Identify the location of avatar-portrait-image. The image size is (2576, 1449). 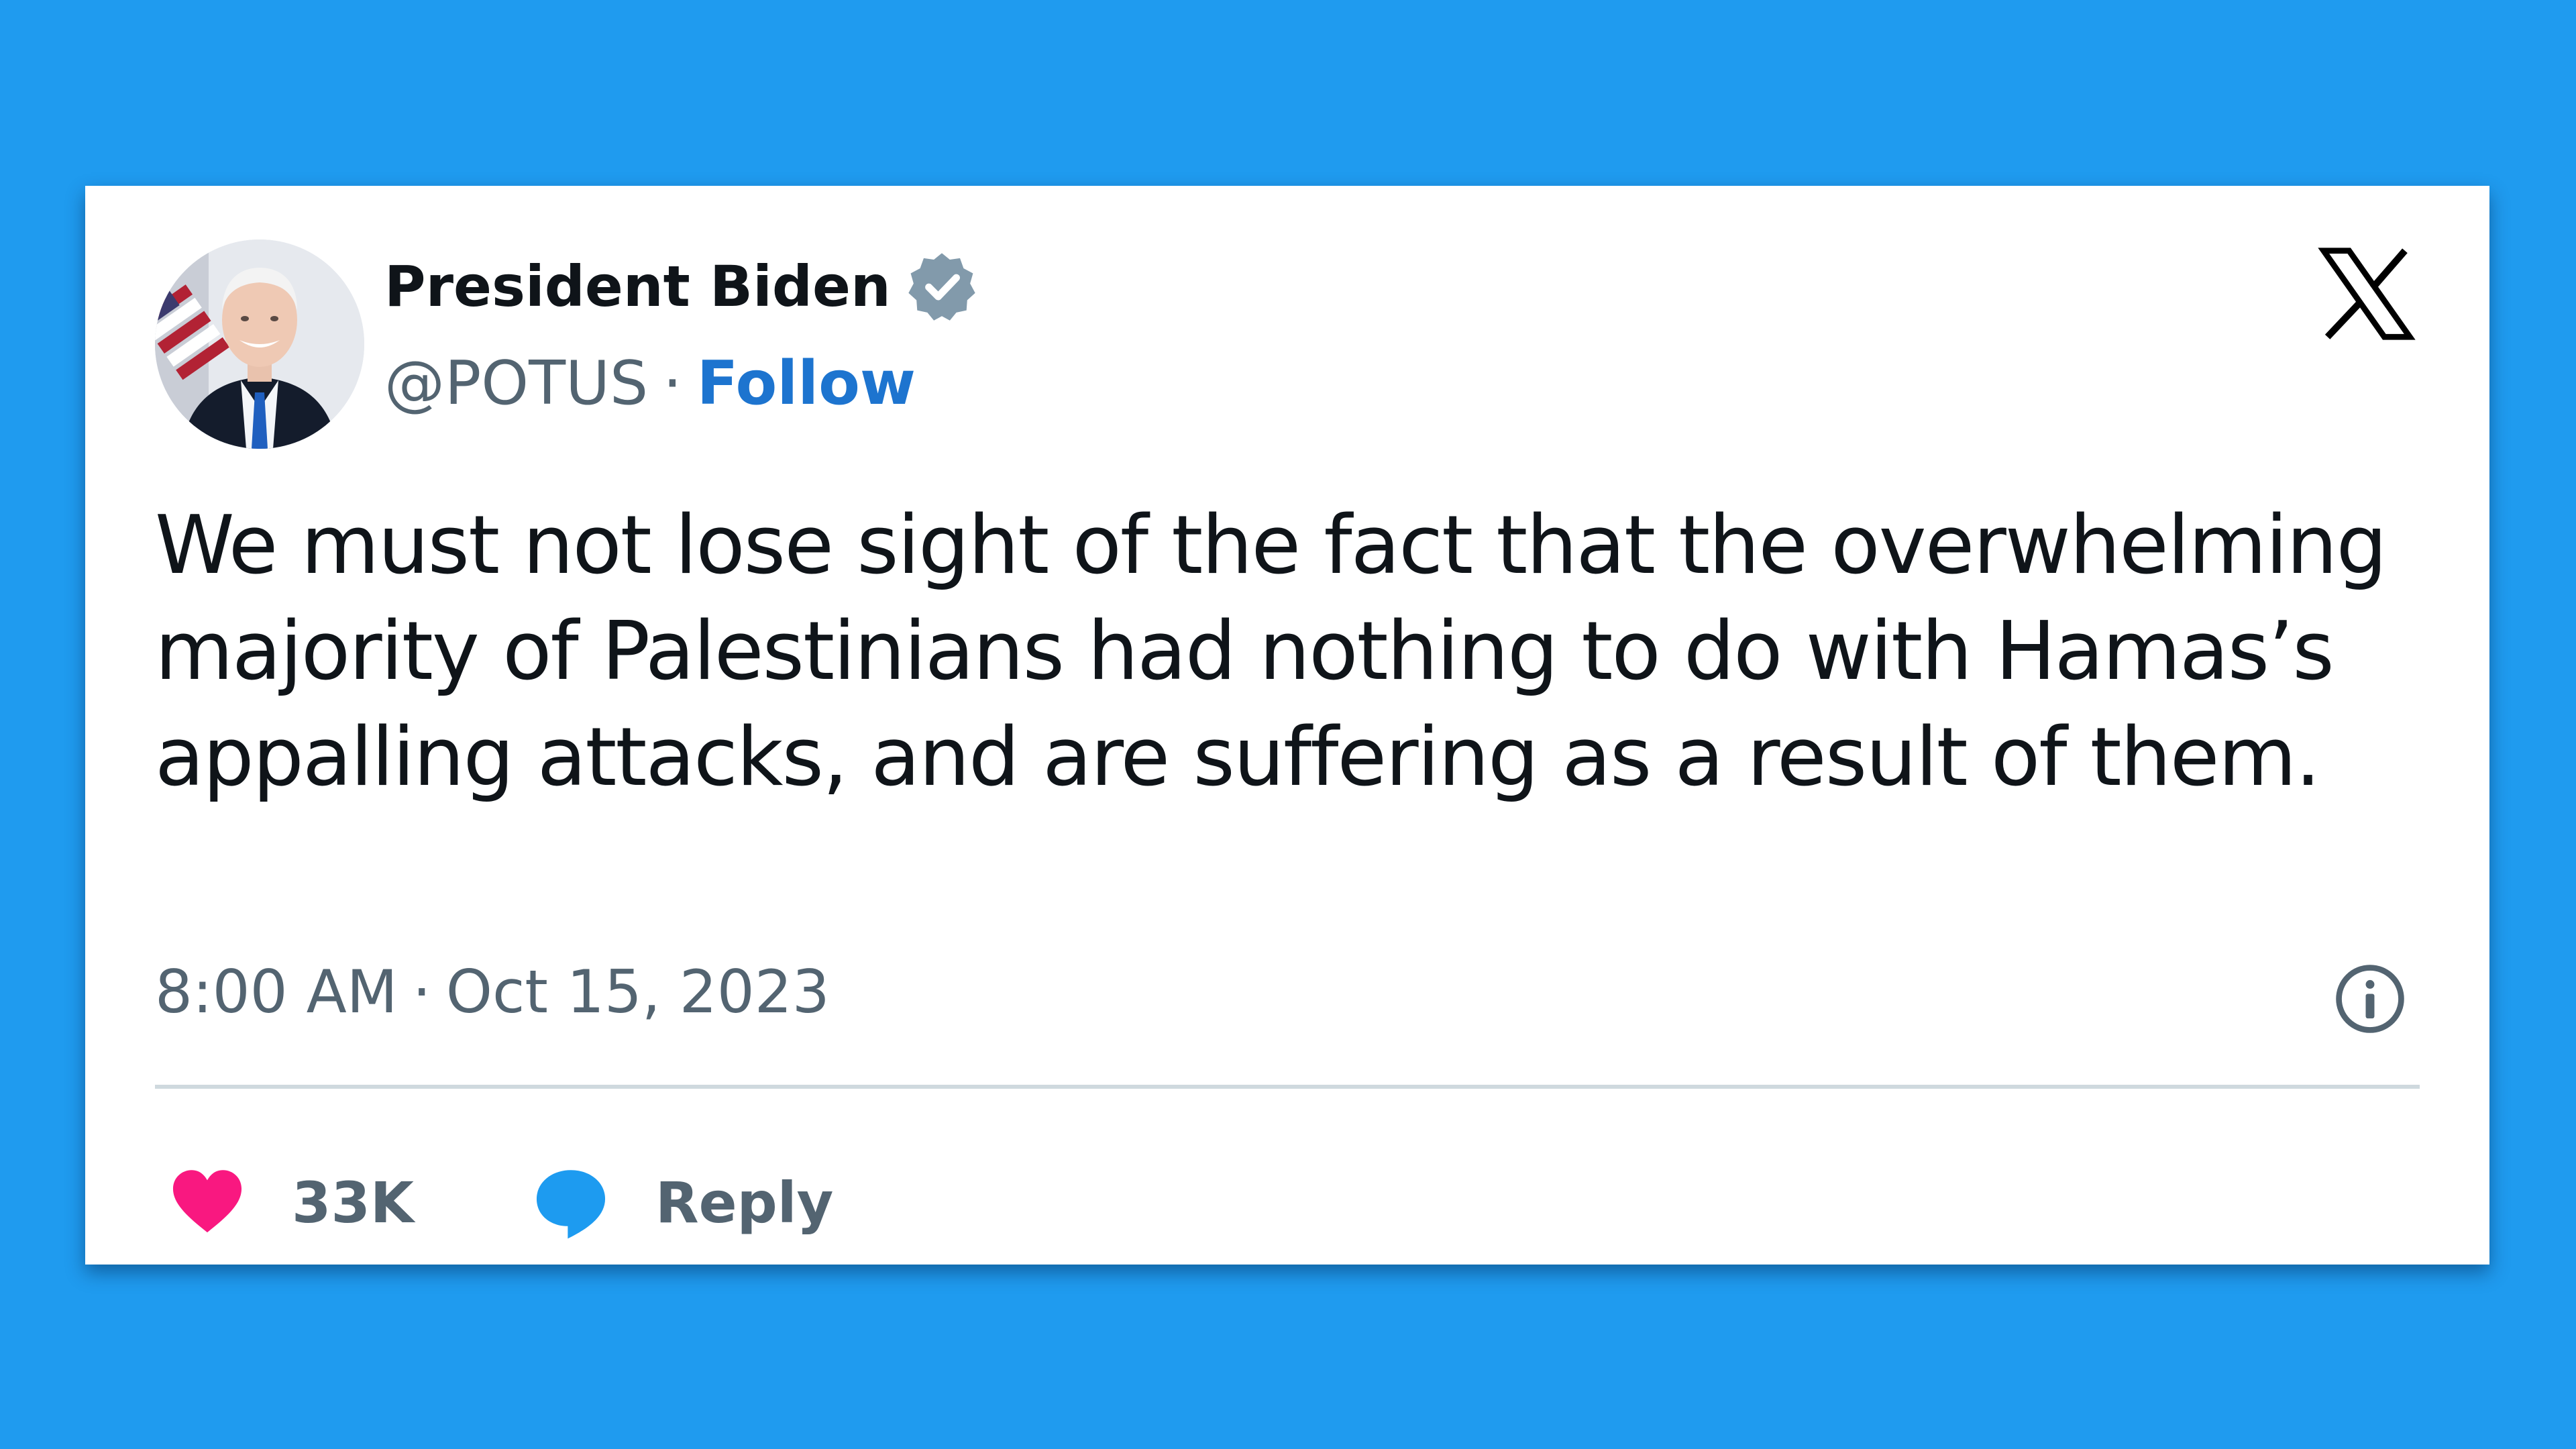
(259, 344).